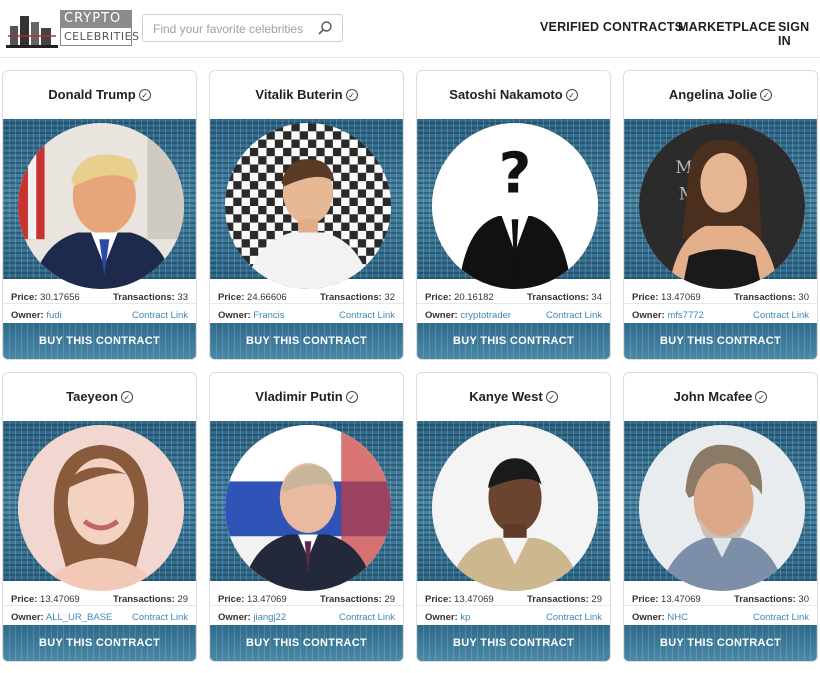 Image resolution: width=820 pixels, height=673 pixels. I want to click on owner-link: fudi, so click(53, 315).